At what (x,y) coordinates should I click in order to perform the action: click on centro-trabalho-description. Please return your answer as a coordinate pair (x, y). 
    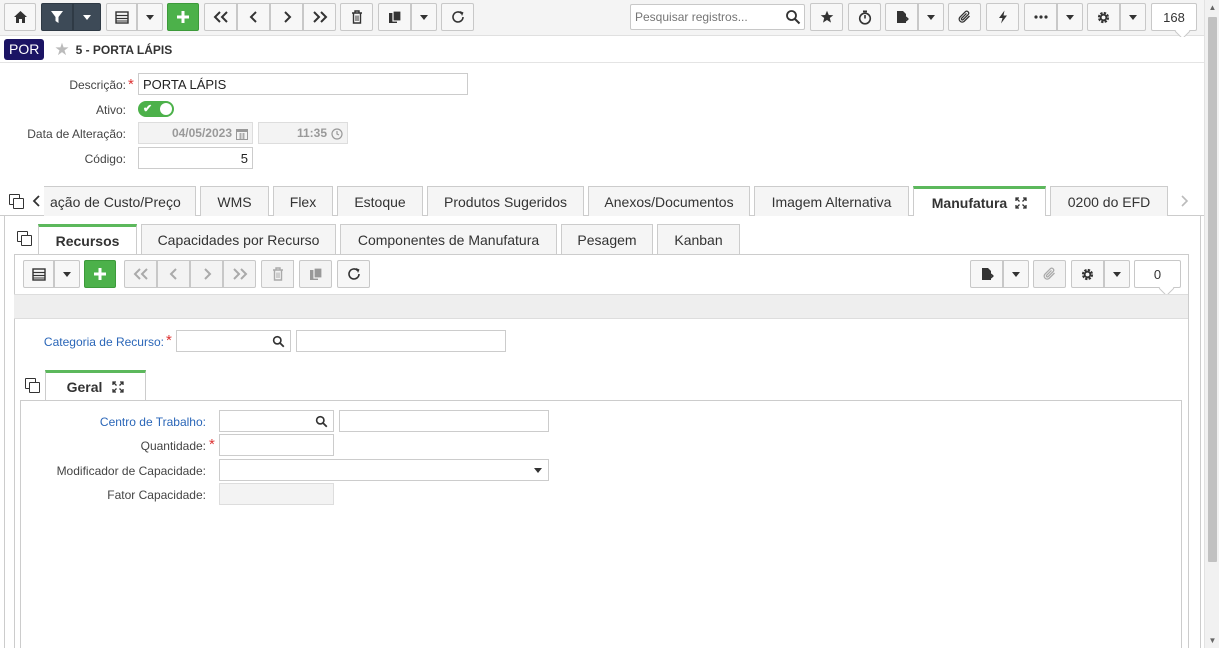
    Looking at the image, I should click on (444, 421).